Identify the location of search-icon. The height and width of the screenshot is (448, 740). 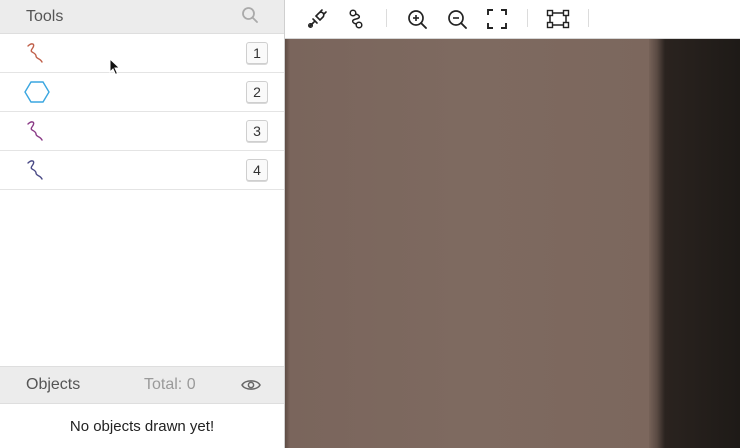
(250, 15).